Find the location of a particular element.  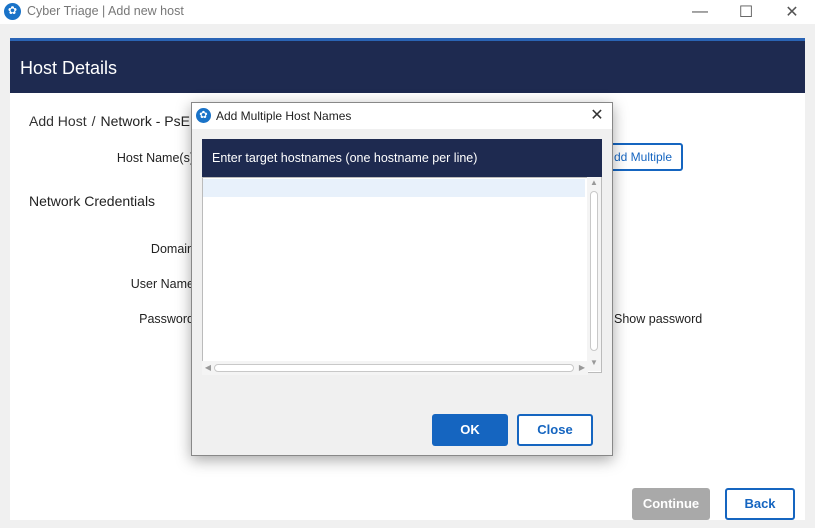

window-titlebar: ✿ Cyber Triage | Add new host — ☐ ✕ is located at coordinates (407, 12).